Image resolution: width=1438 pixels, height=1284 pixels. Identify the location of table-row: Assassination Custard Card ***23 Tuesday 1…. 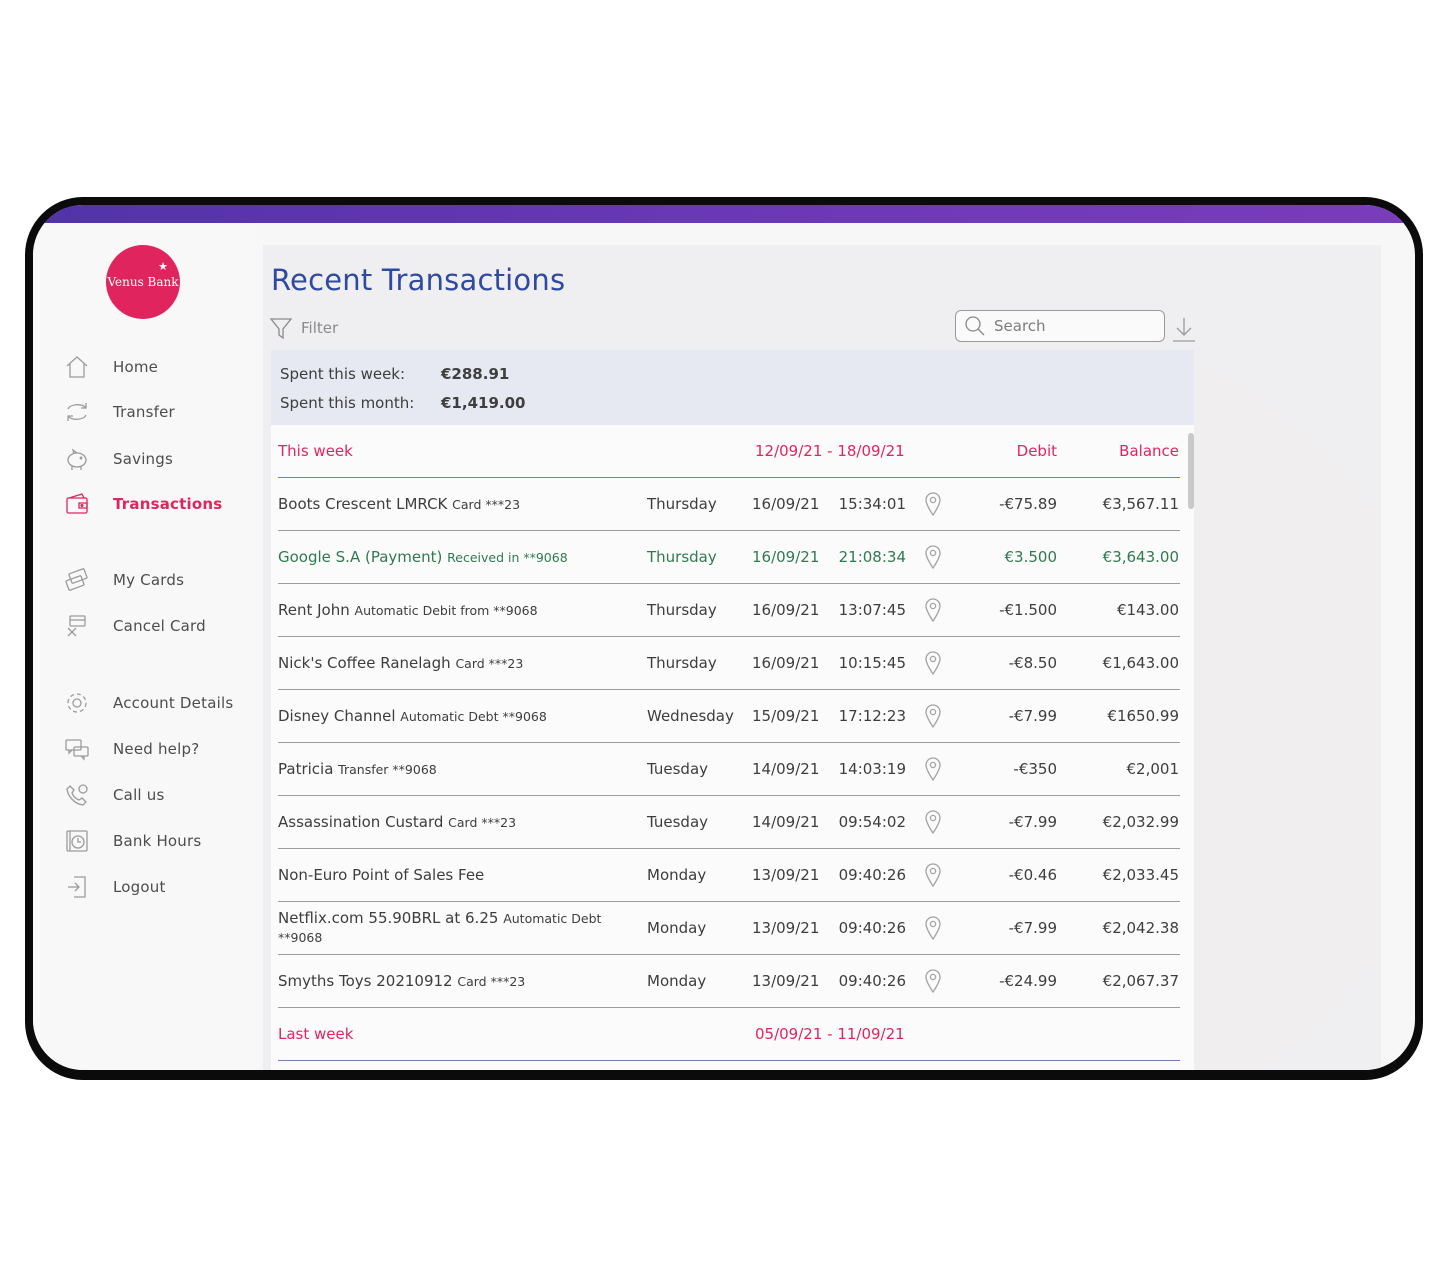
(729, 822).